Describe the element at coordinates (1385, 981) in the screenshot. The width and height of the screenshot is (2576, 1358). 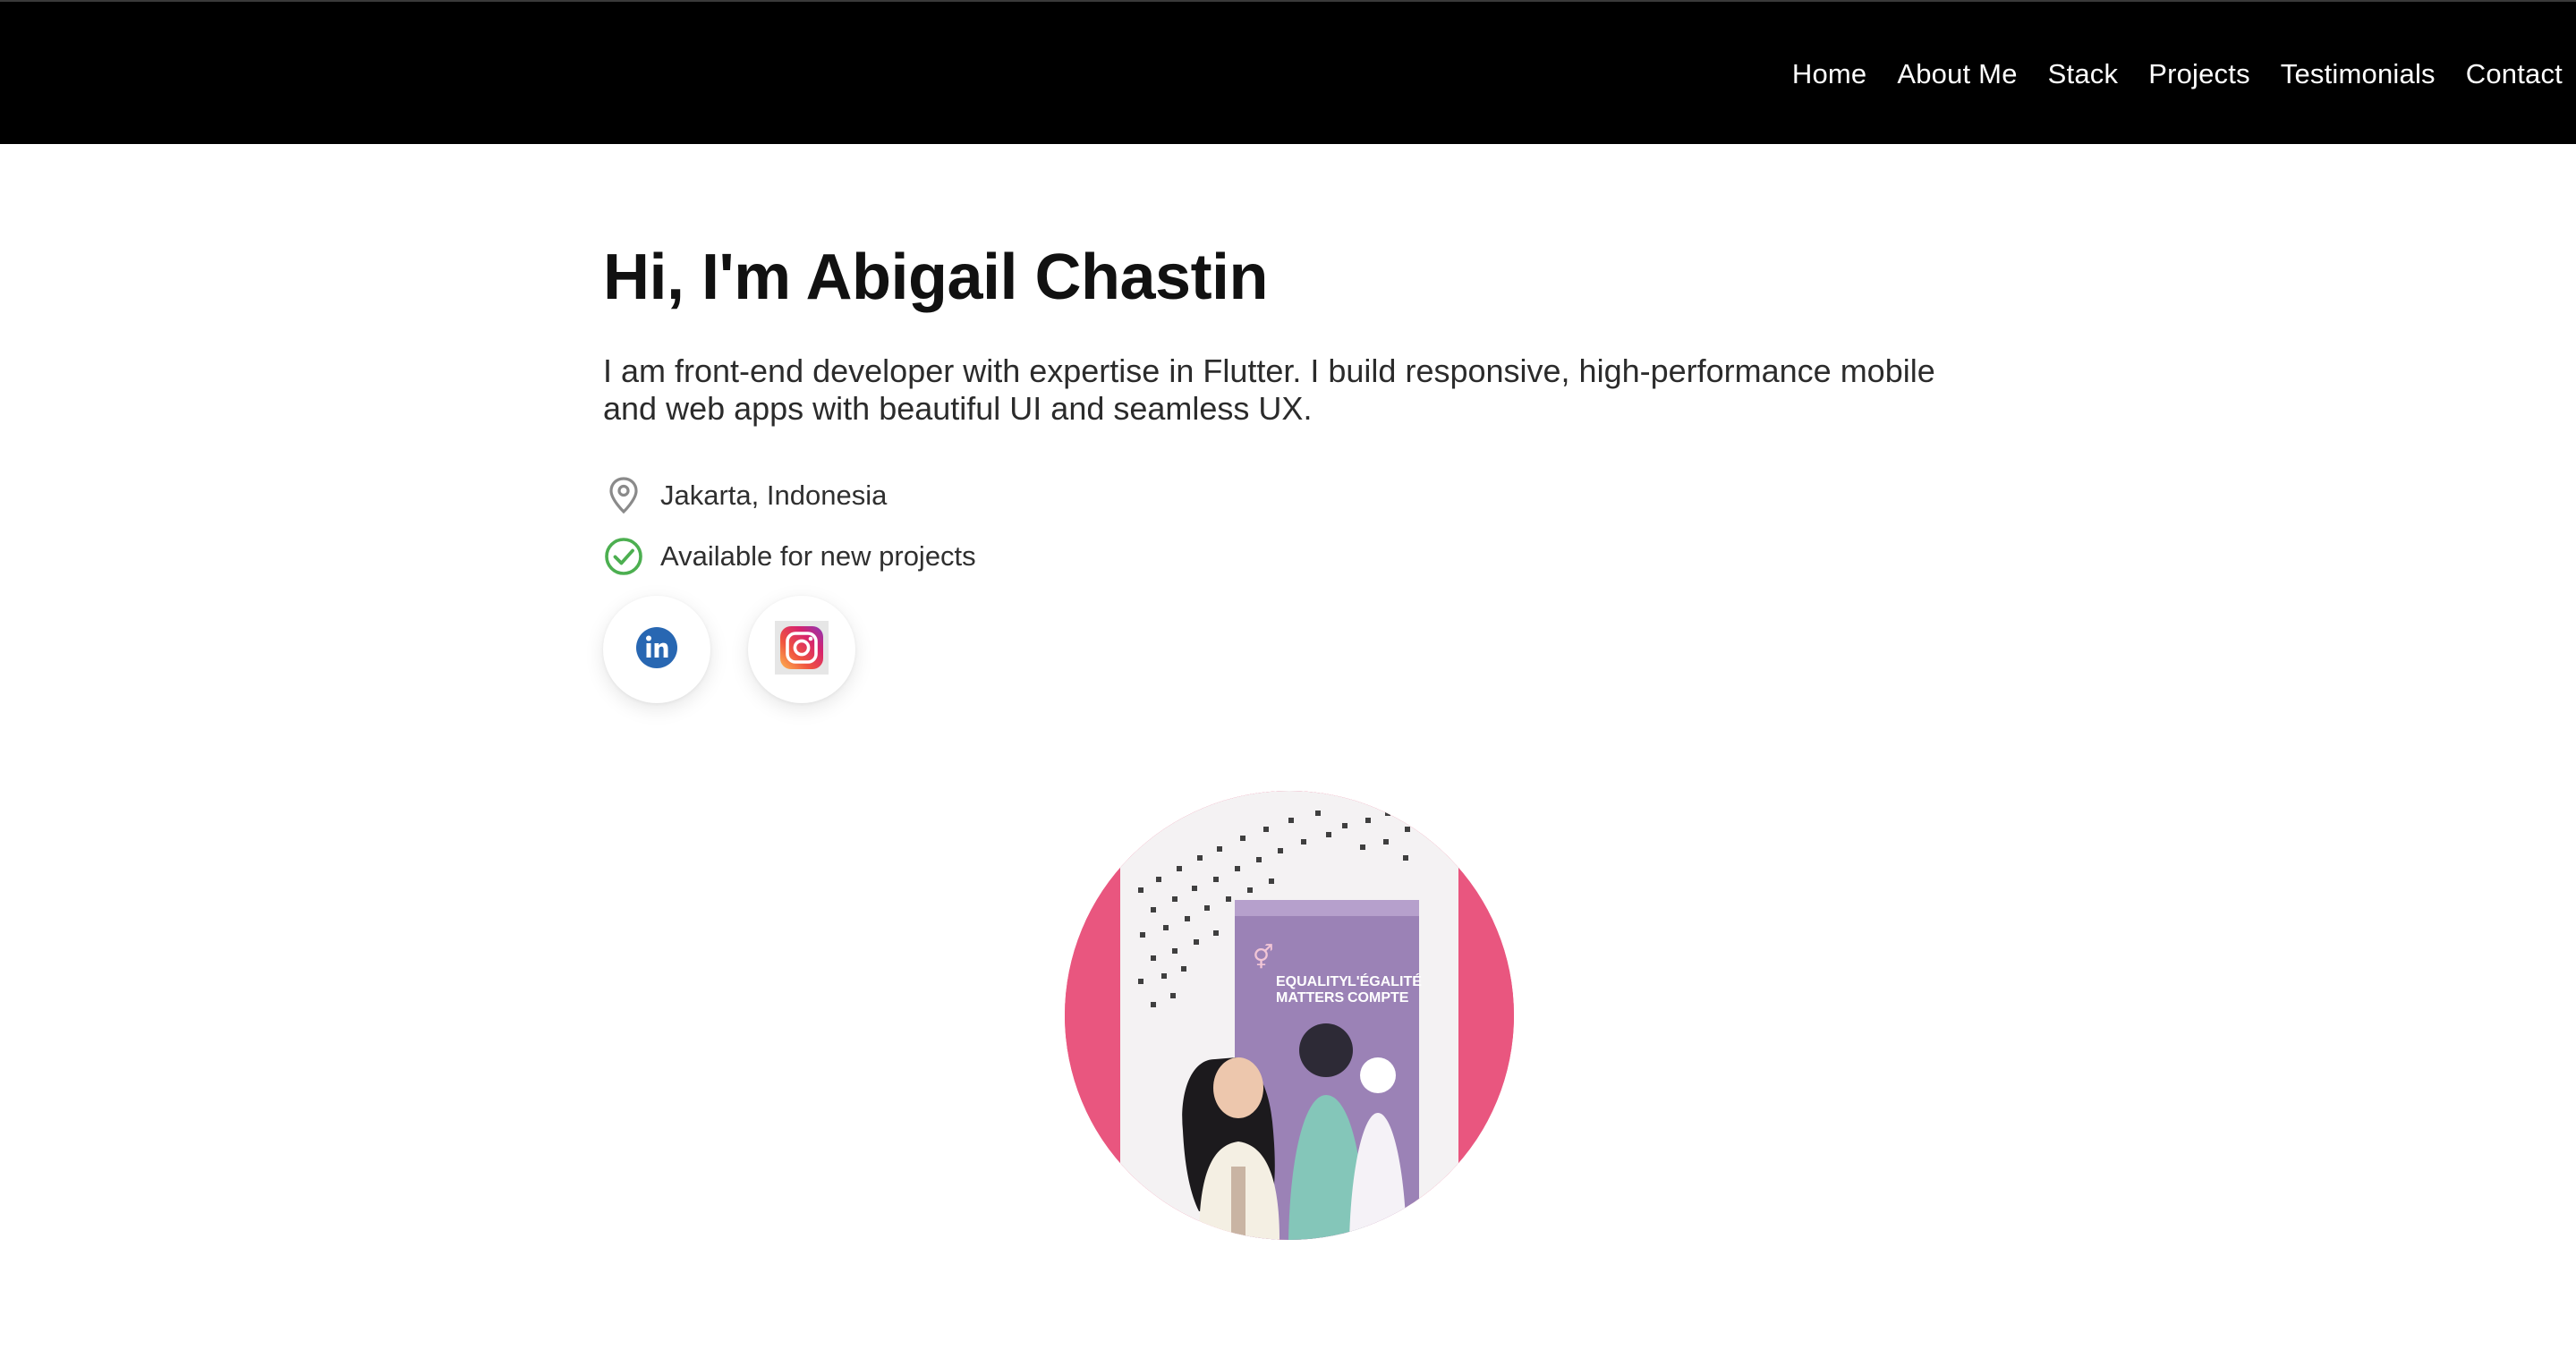
I see `svg-text: L'ÉGALITÉ` at that location.